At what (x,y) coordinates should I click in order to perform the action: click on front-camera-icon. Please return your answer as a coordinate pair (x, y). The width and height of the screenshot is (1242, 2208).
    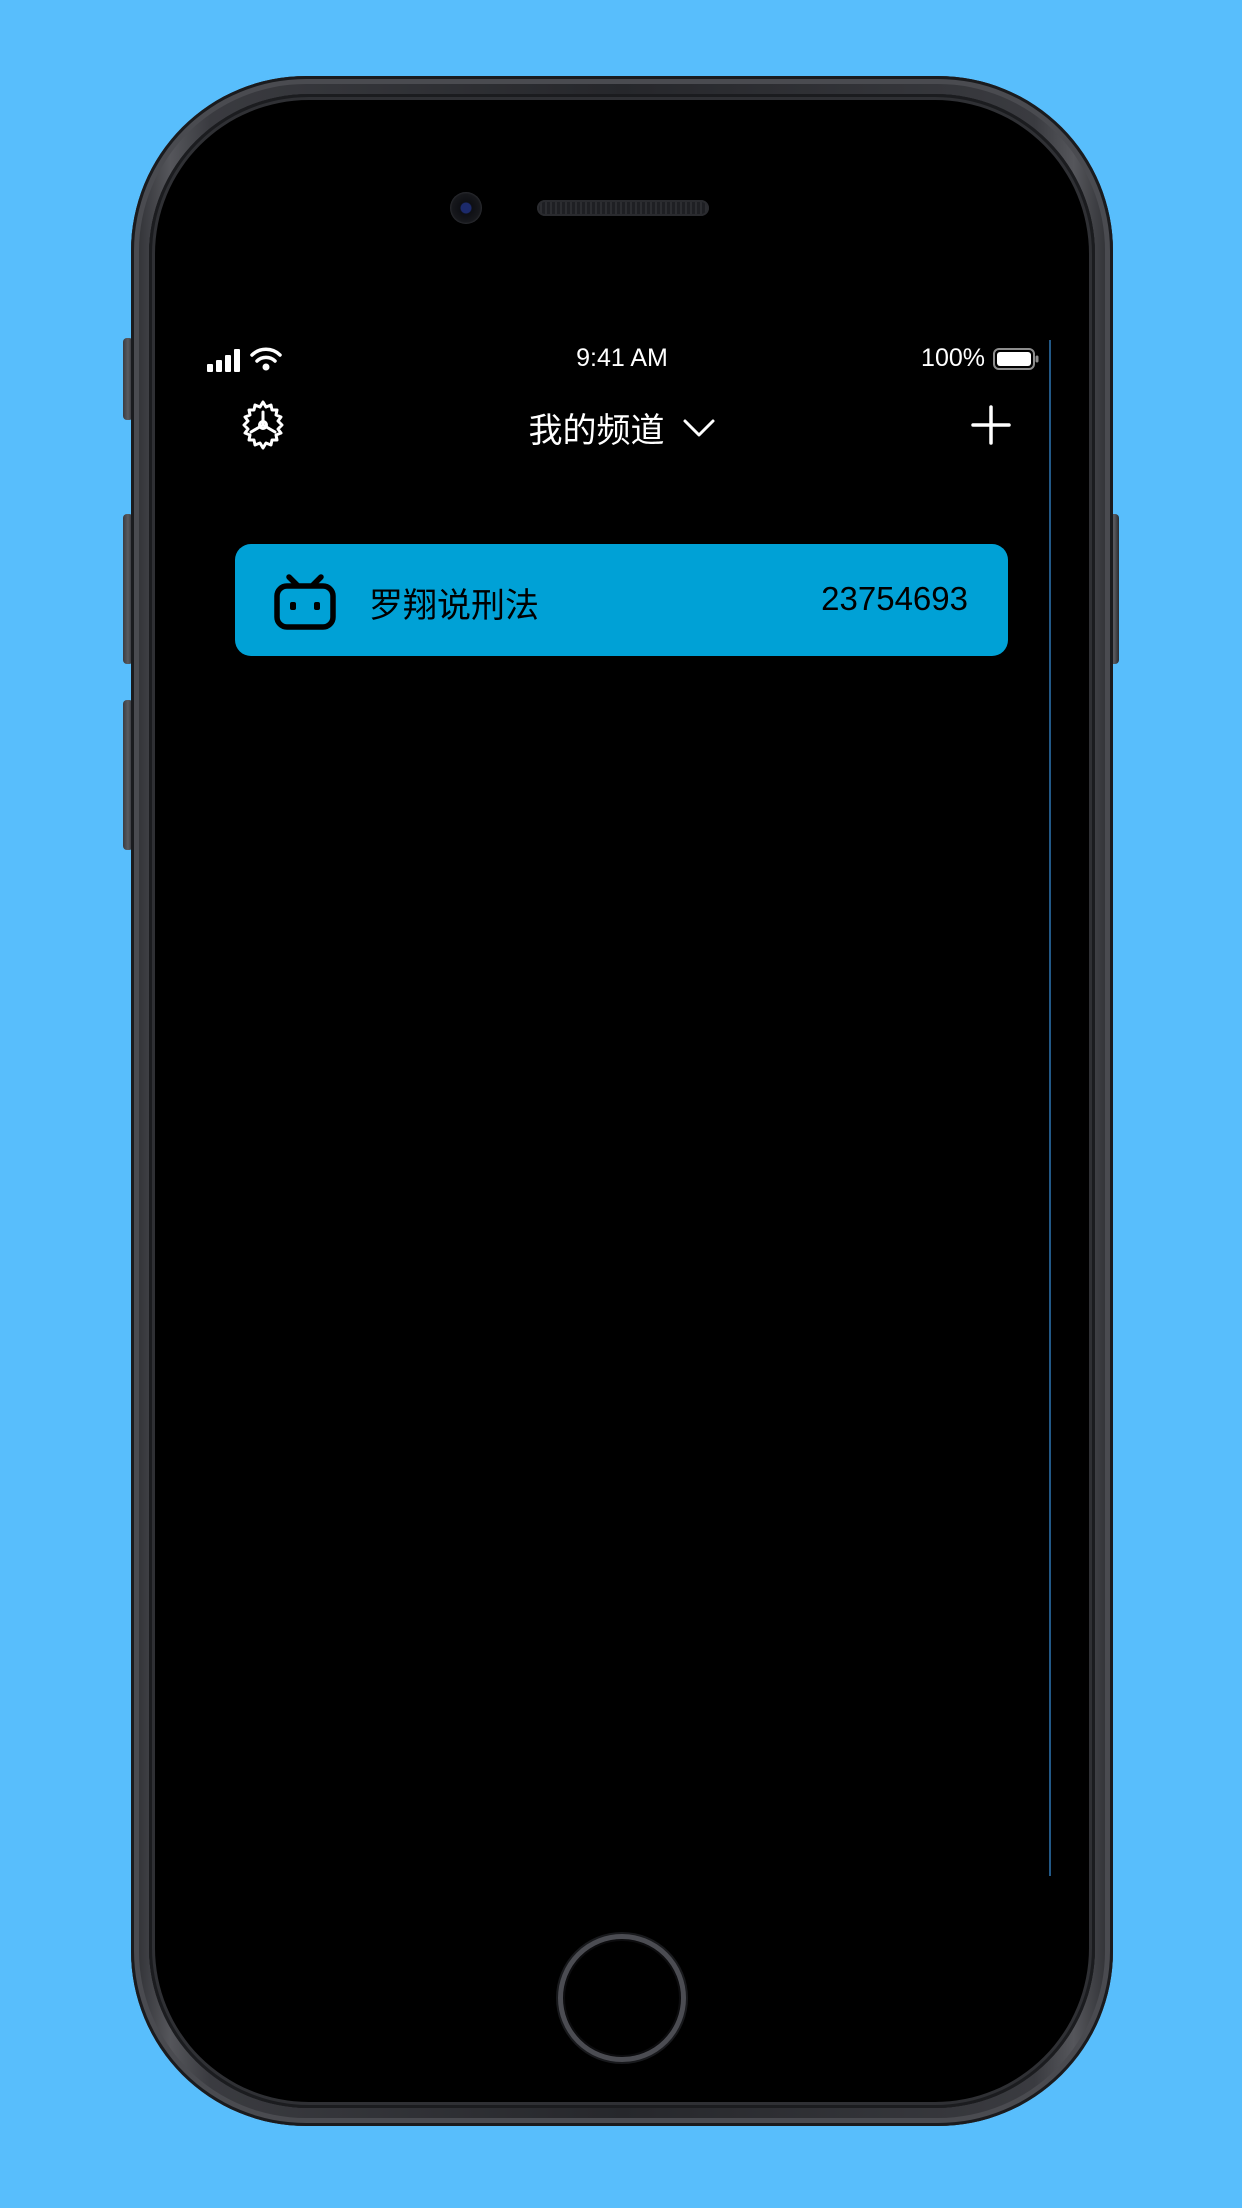
    Looking at the image, I should click on (466, 208).